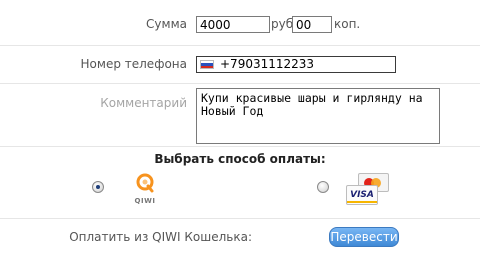  I want to click on visa-text: VISA, so click(362, 195).